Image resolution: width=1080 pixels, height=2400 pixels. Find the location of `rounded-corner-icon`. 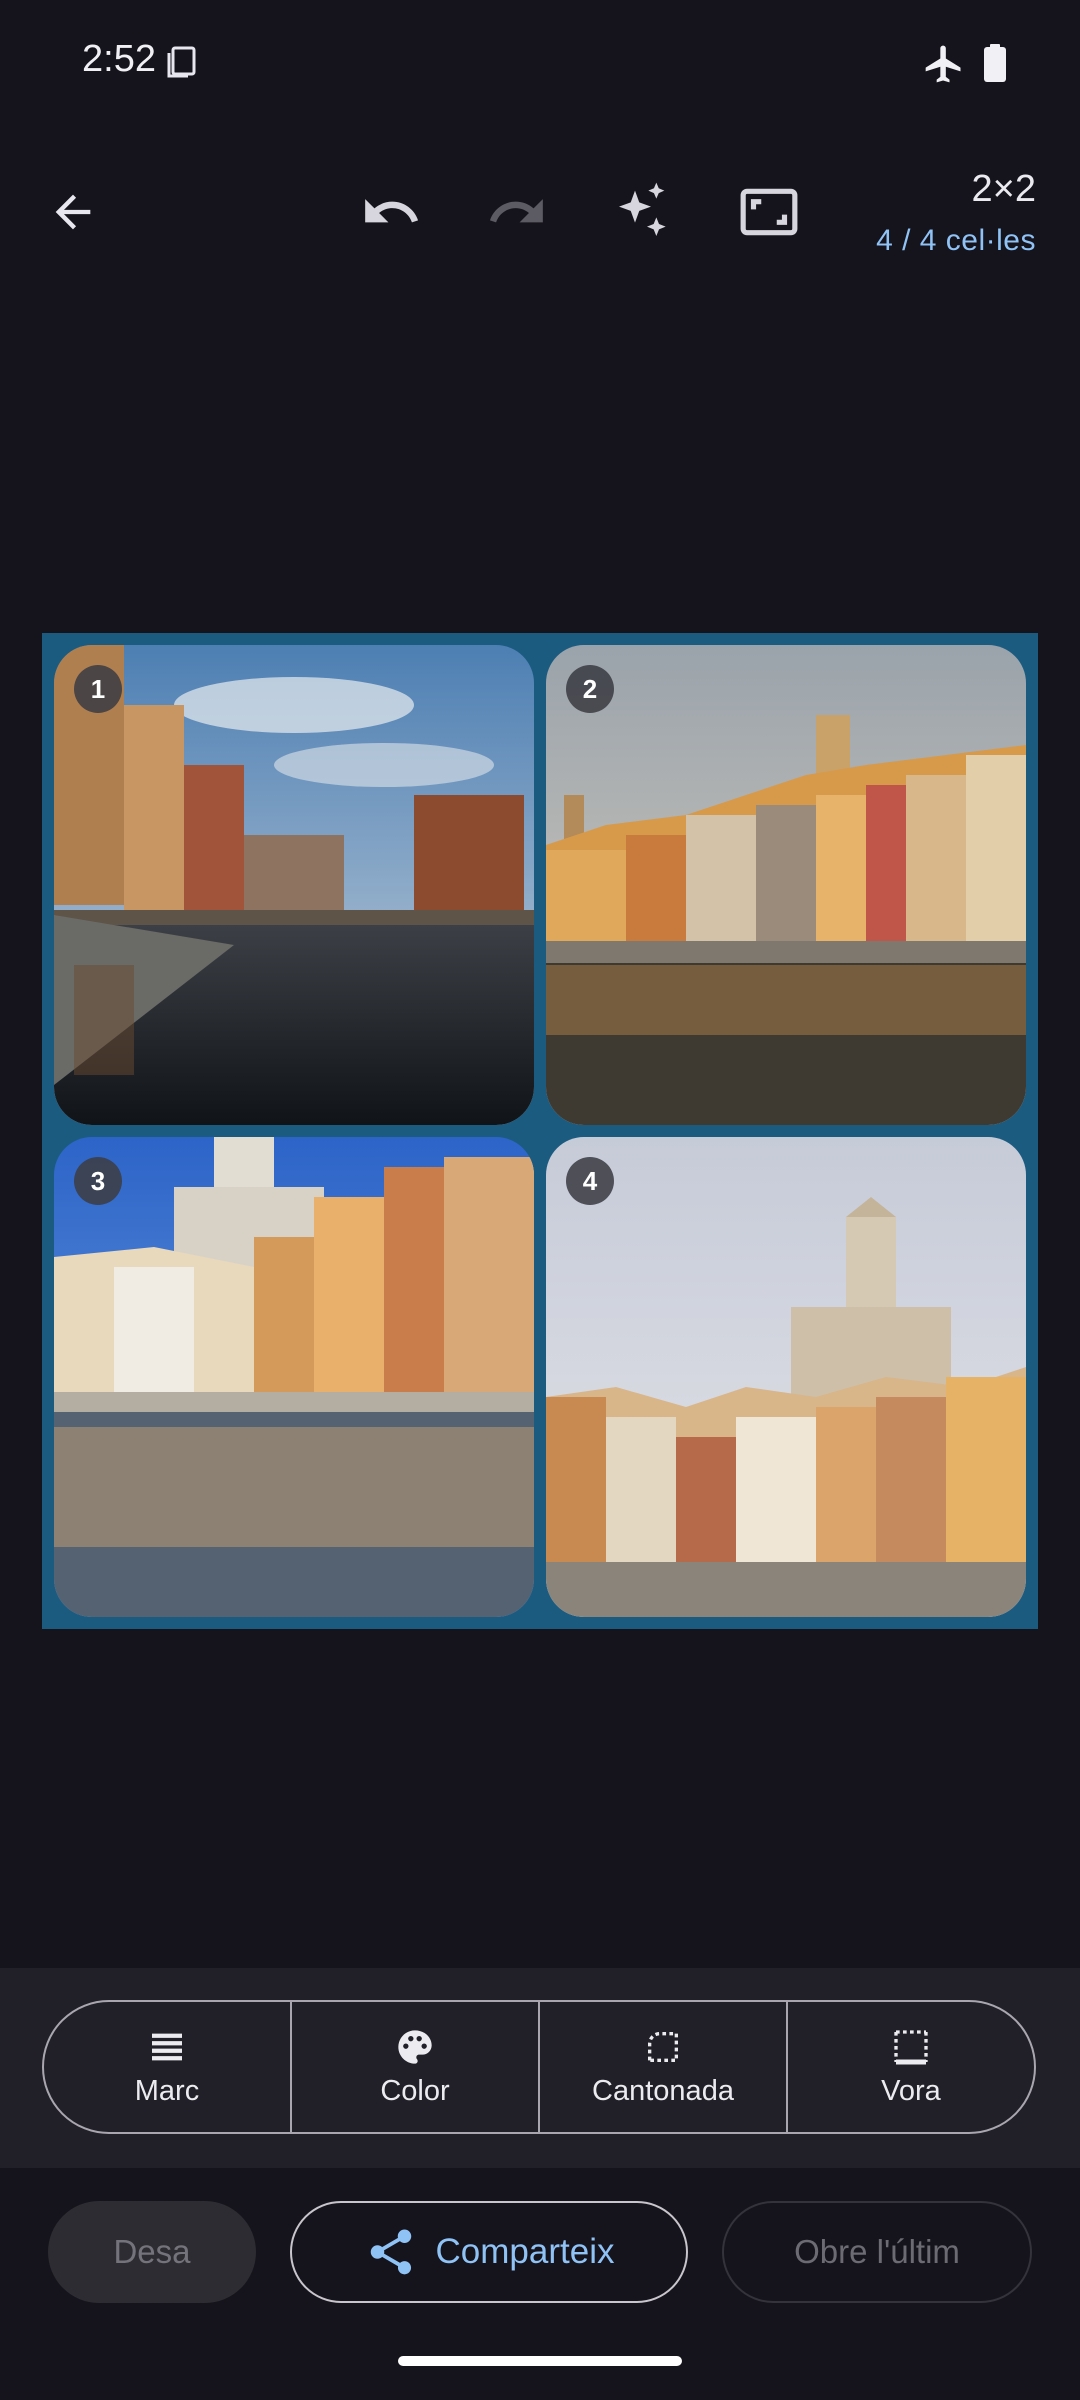

rounded-corner-icon is located at coordinates (663, 2046).